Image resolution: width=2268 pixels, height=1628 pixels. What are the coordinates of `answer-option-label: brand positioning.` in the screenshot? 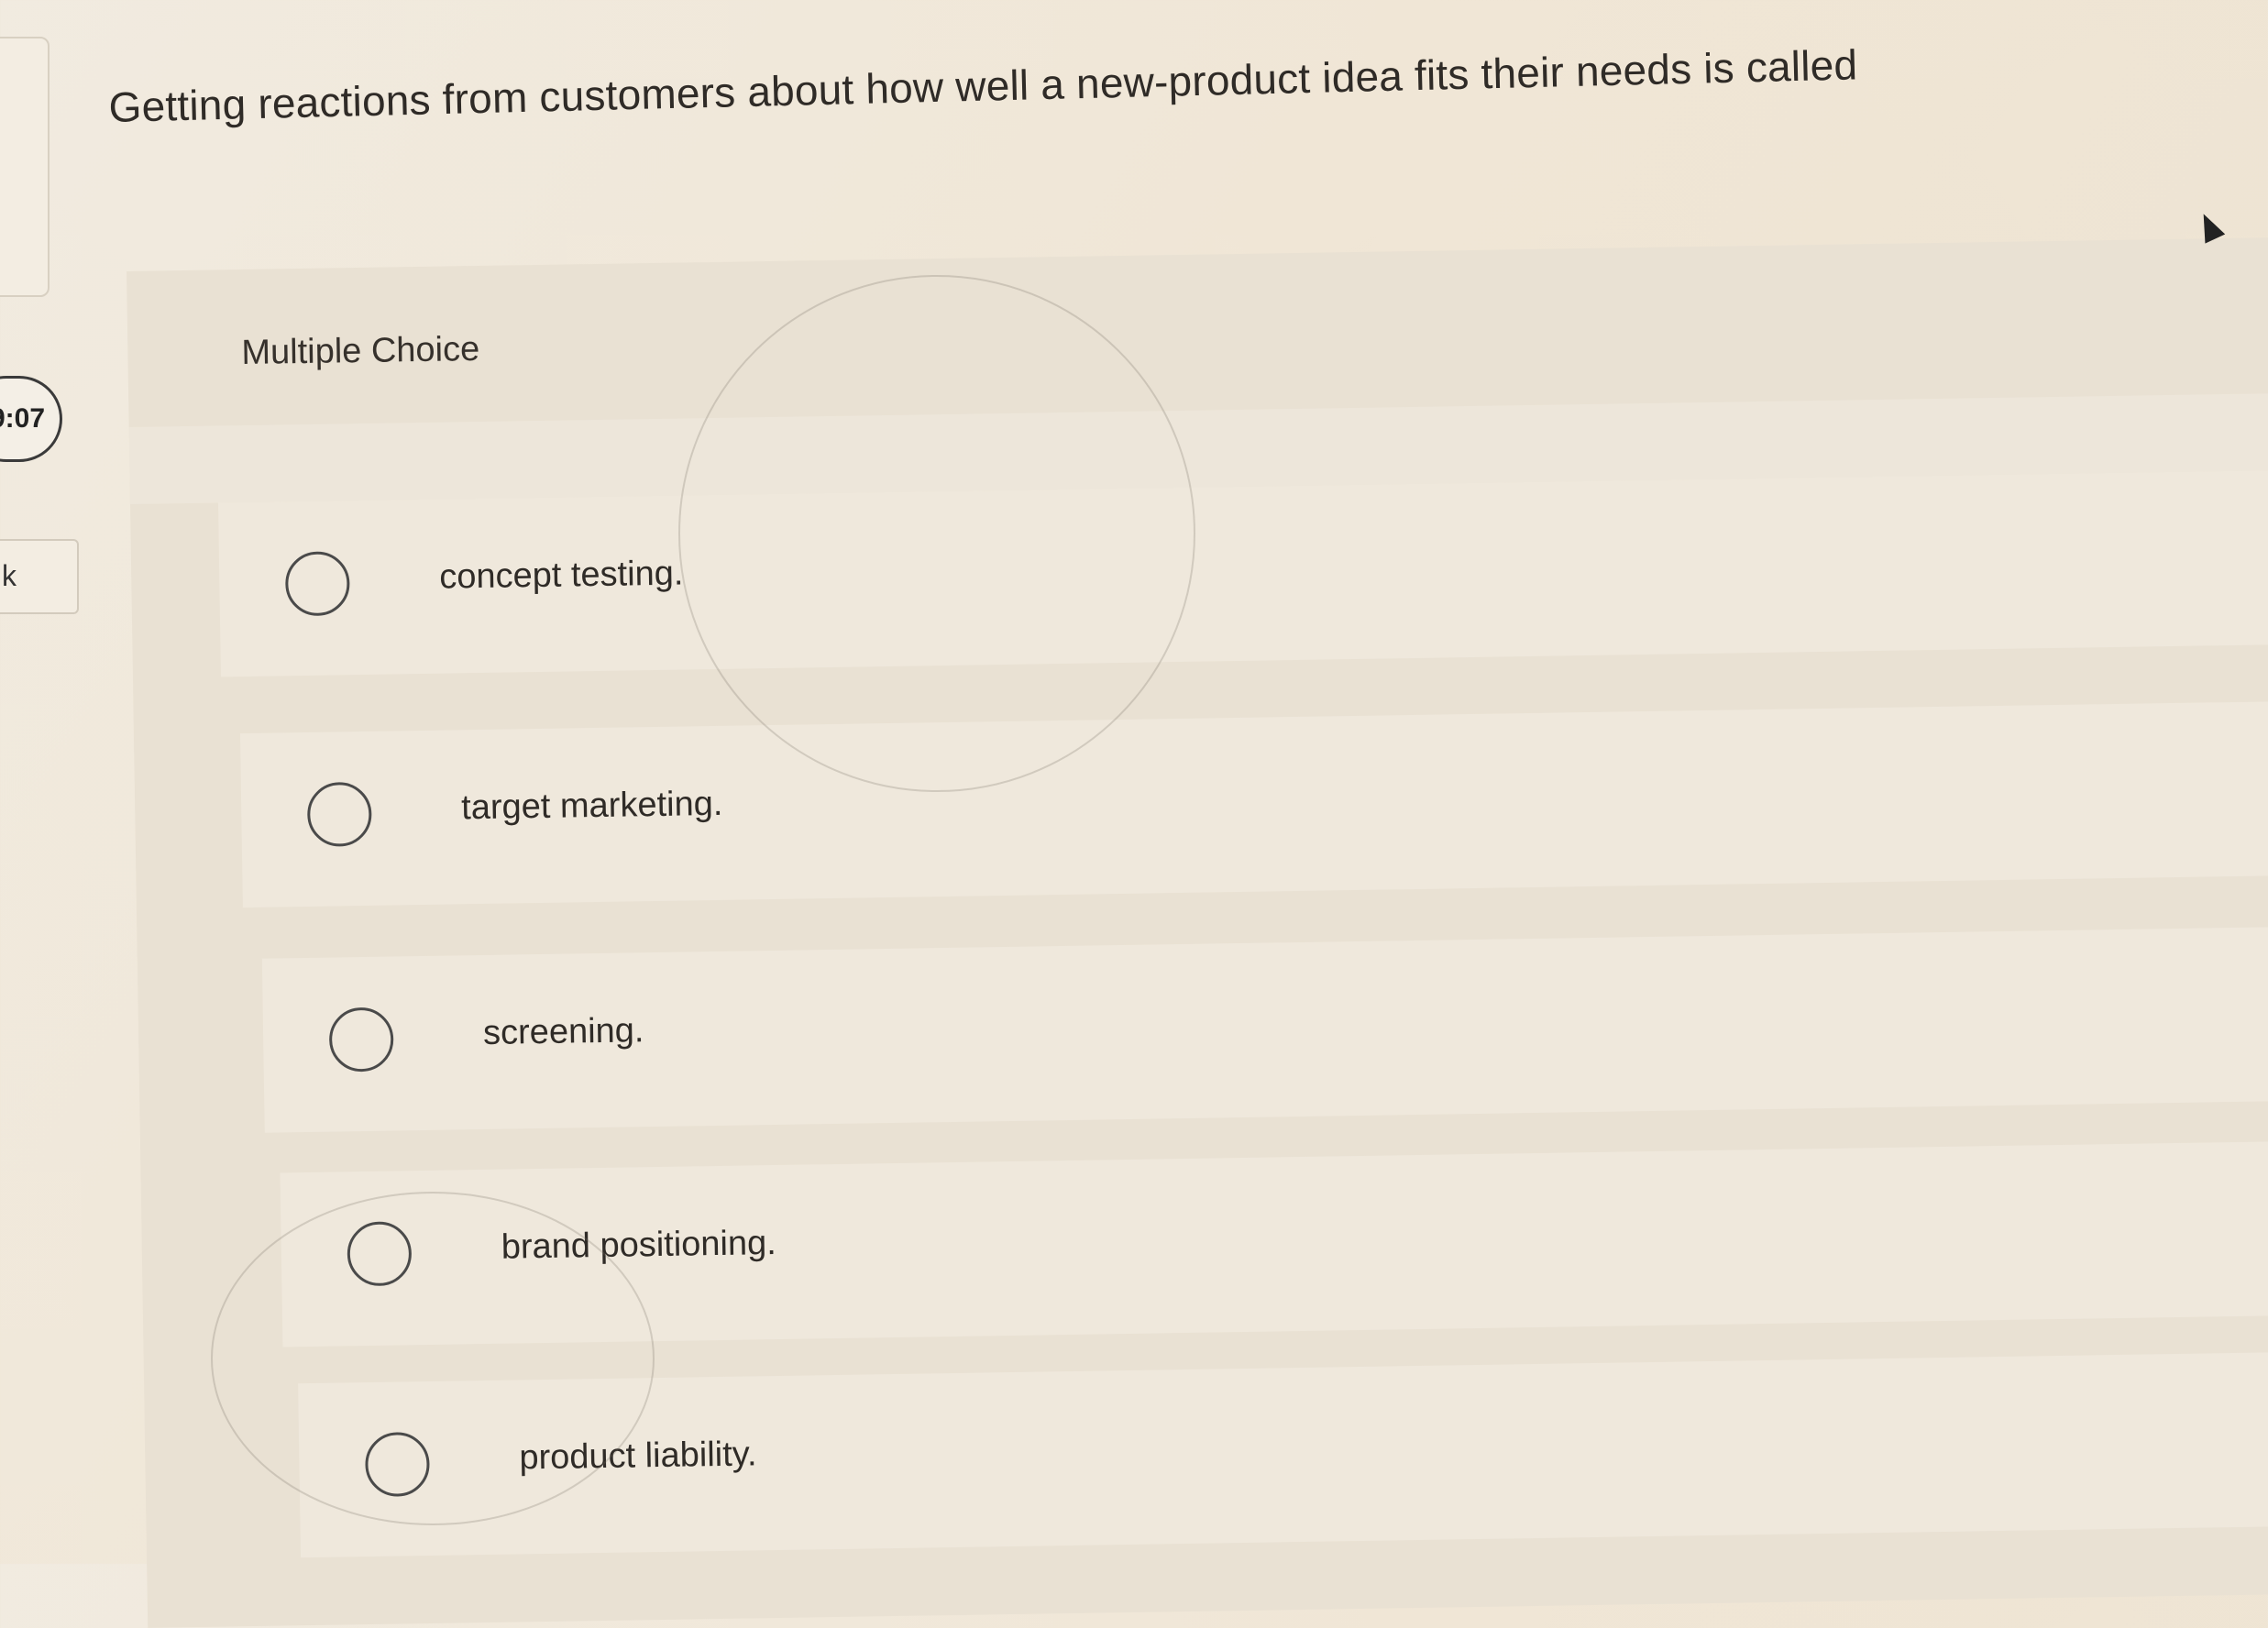 It's located at (638, 1246).